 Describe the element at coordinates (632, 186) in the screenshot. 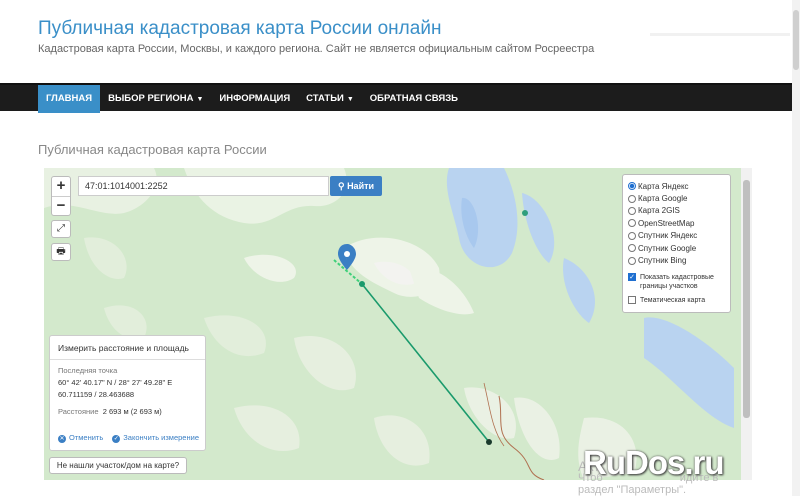

I see `radio-selected` at that location.